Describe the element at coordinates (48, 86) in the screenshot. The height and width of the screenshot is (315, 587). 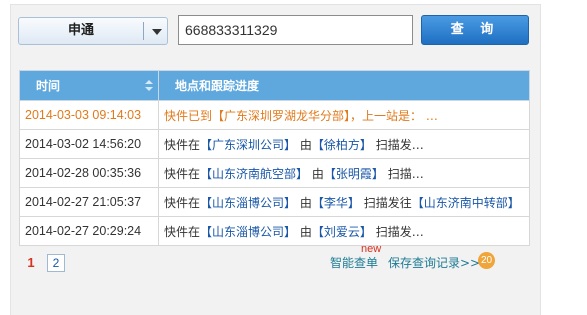
I see `time-header-label: 时间` at that location.